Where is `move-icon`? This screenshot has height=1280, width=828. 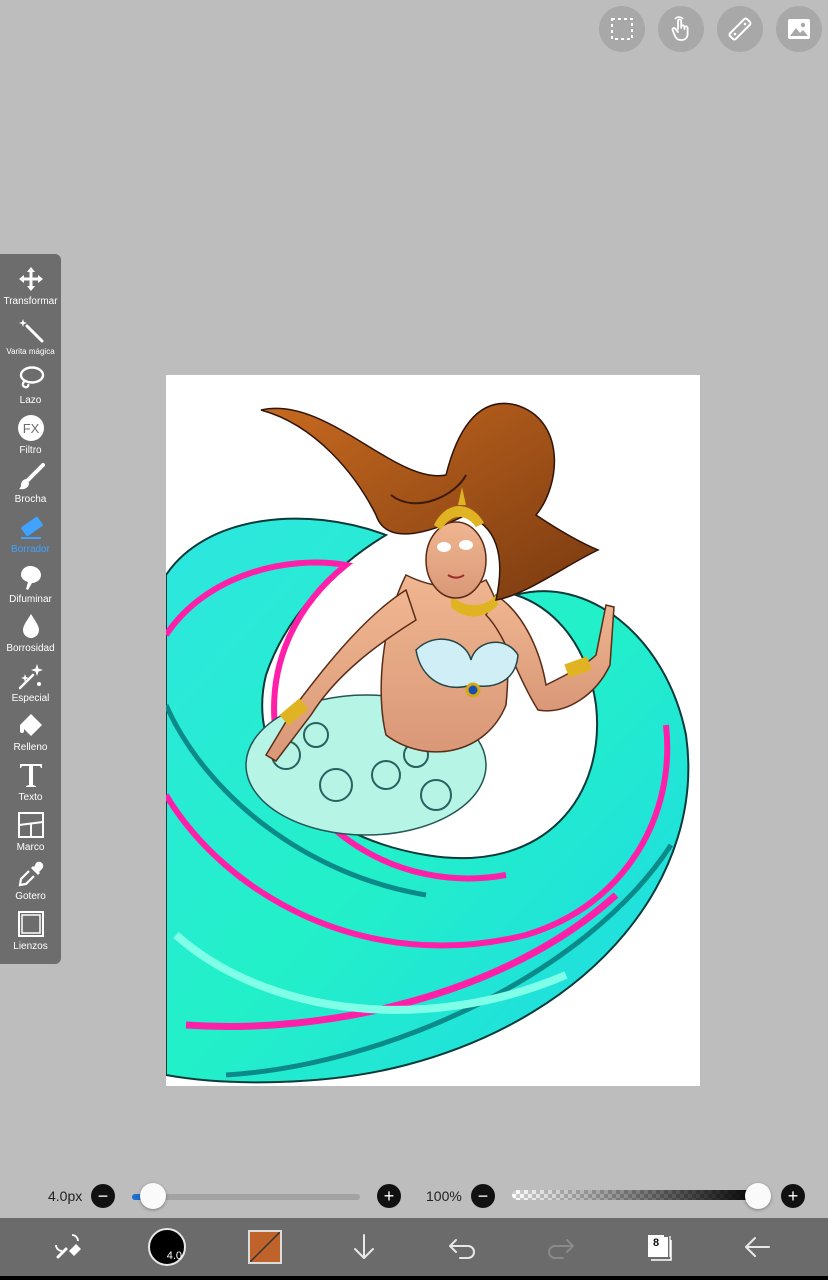
move-icon is located at coordinates (30, 279).